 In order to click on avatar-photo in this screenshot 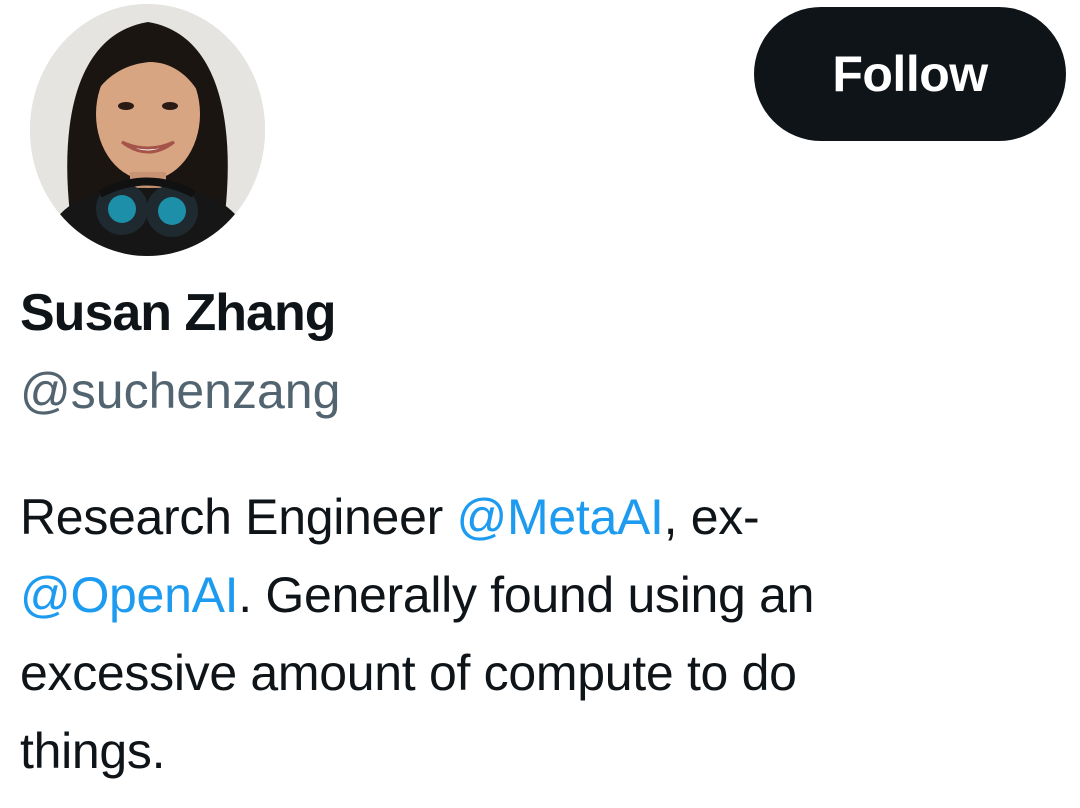, I will do `click(147, 130)`.